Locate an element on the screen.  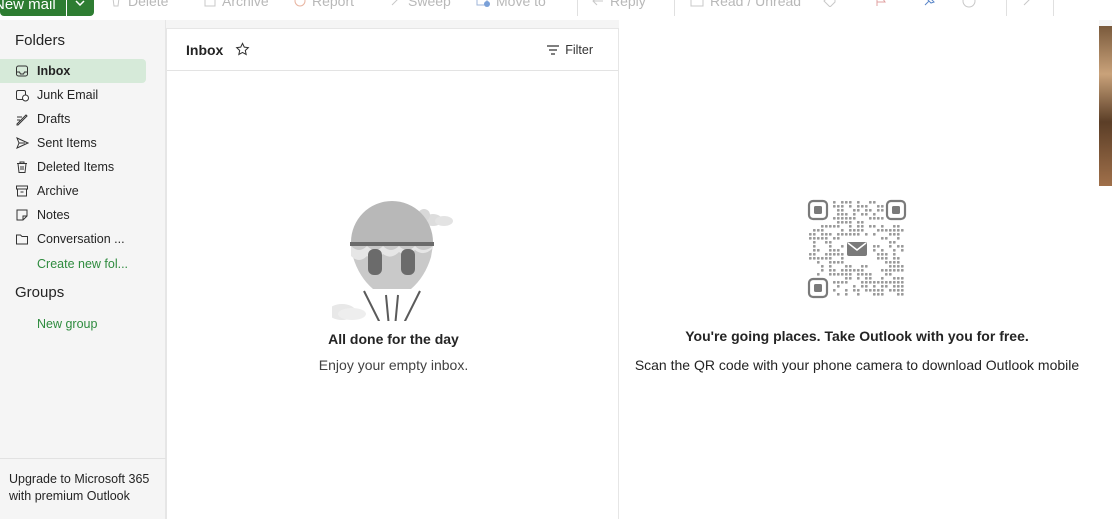
empty-state-subtitle: Enjoy your empty inbox. is located at coordinates (393, 365).